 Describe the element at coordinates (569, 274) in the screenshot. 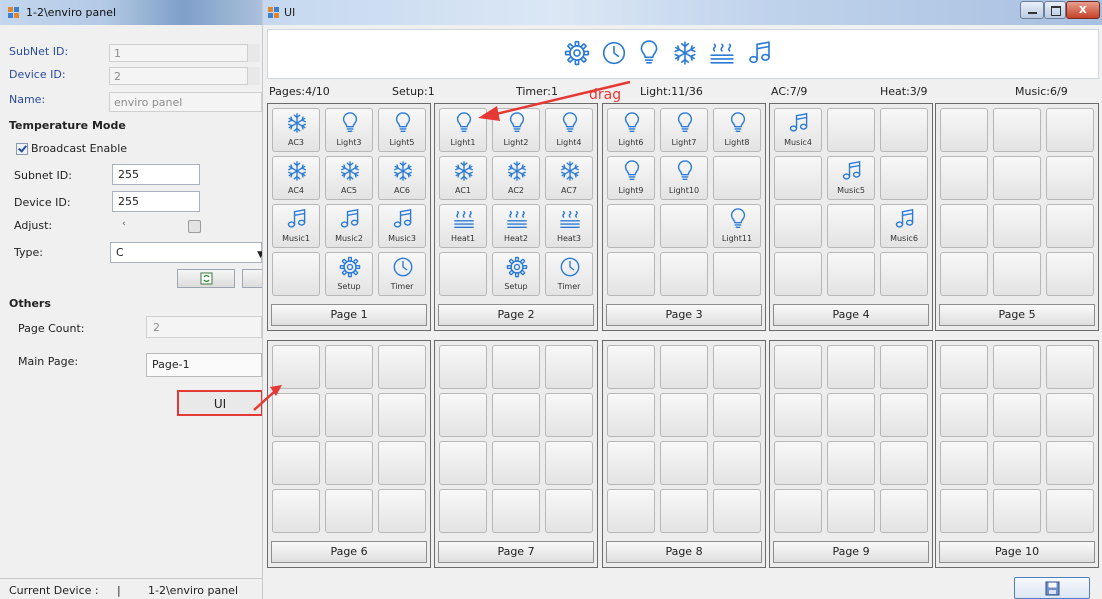

I see `device-button-timer: Timer` at that location.